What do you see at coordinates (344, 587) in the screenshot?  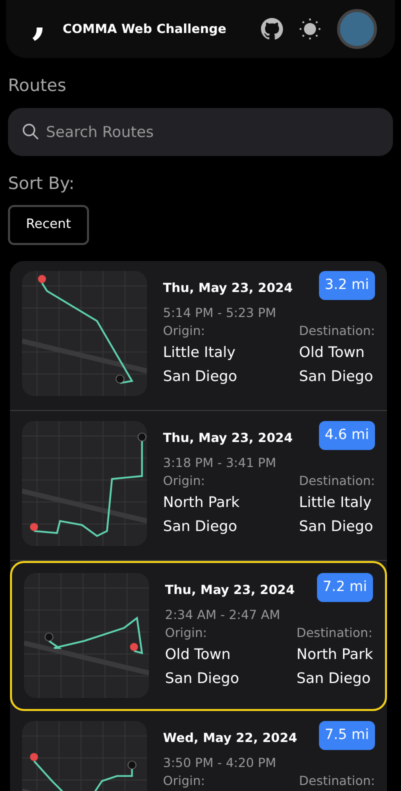 I see `distance-badge: 7.2 mi` at bounding box center [344, 587].